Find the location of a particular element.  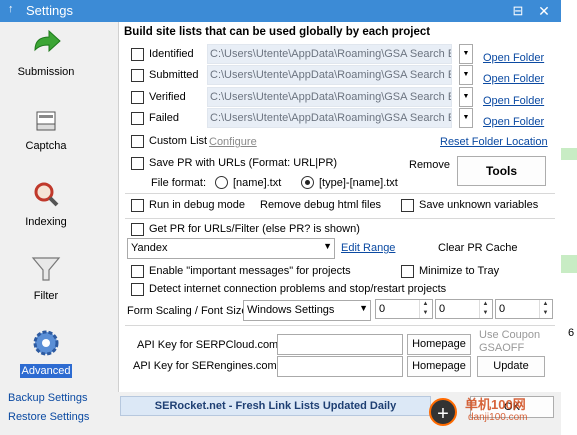

captcha-icon is located at coordinates (46, 121).